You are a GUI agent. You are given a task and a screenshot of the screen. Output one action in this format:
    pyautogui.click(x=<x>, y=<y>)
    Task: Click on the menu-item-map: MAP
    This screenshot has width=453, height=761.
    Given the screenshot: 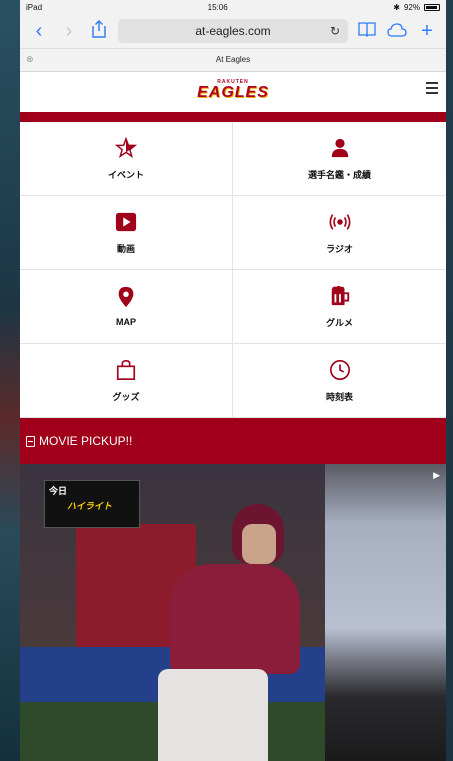 What is the action you would take?
    pyautogui.click(x=126, y=307)
    